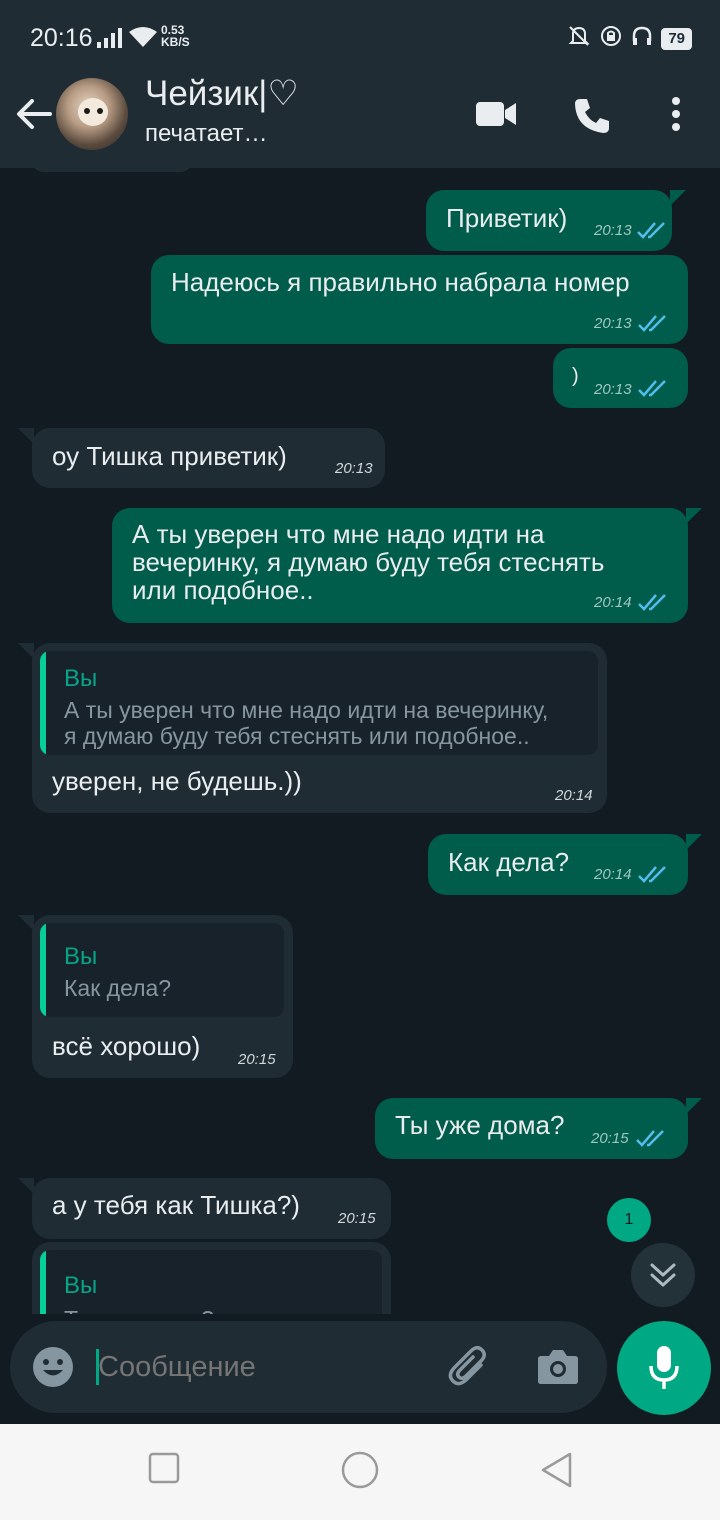  I want to click on scroll-to-bottom-button, so click(663, 1275).